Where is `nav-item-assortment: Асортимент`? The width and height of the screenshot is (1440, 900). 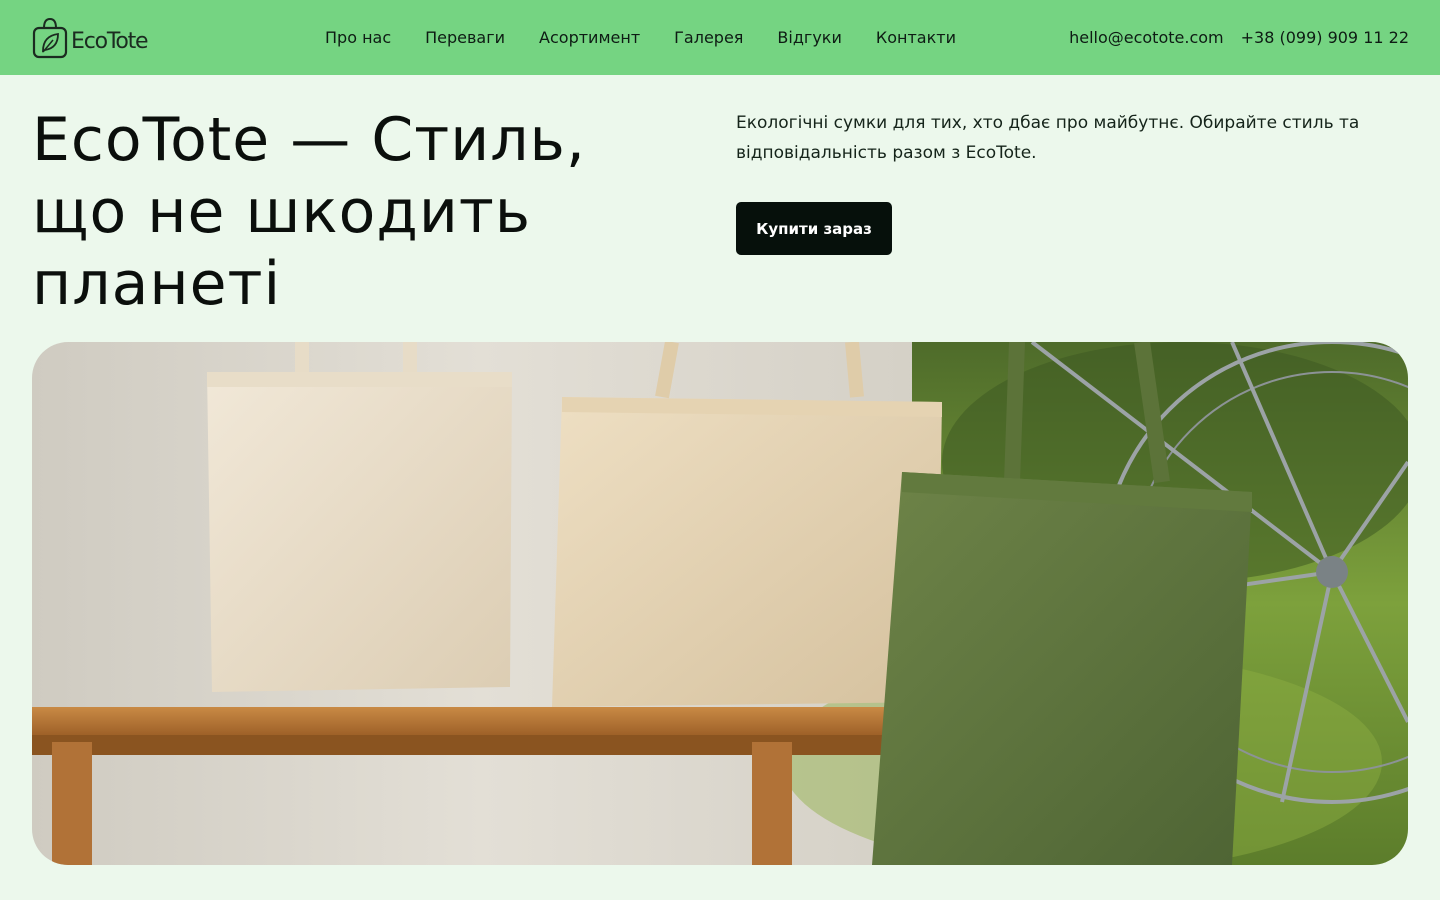
nav-item-assortment: Асортимент is located at coordinates (589, 37).